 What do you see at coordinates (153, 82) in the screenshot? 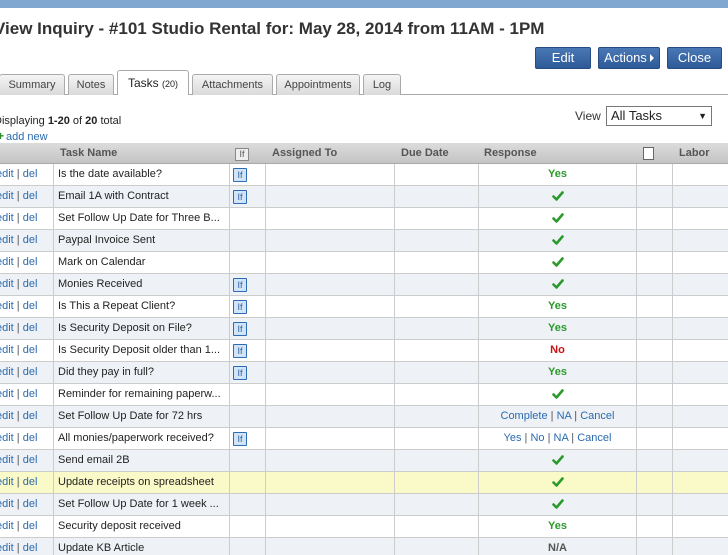
I see `tab-tasks: Tasks (20)` at bounding box center [153, 82].